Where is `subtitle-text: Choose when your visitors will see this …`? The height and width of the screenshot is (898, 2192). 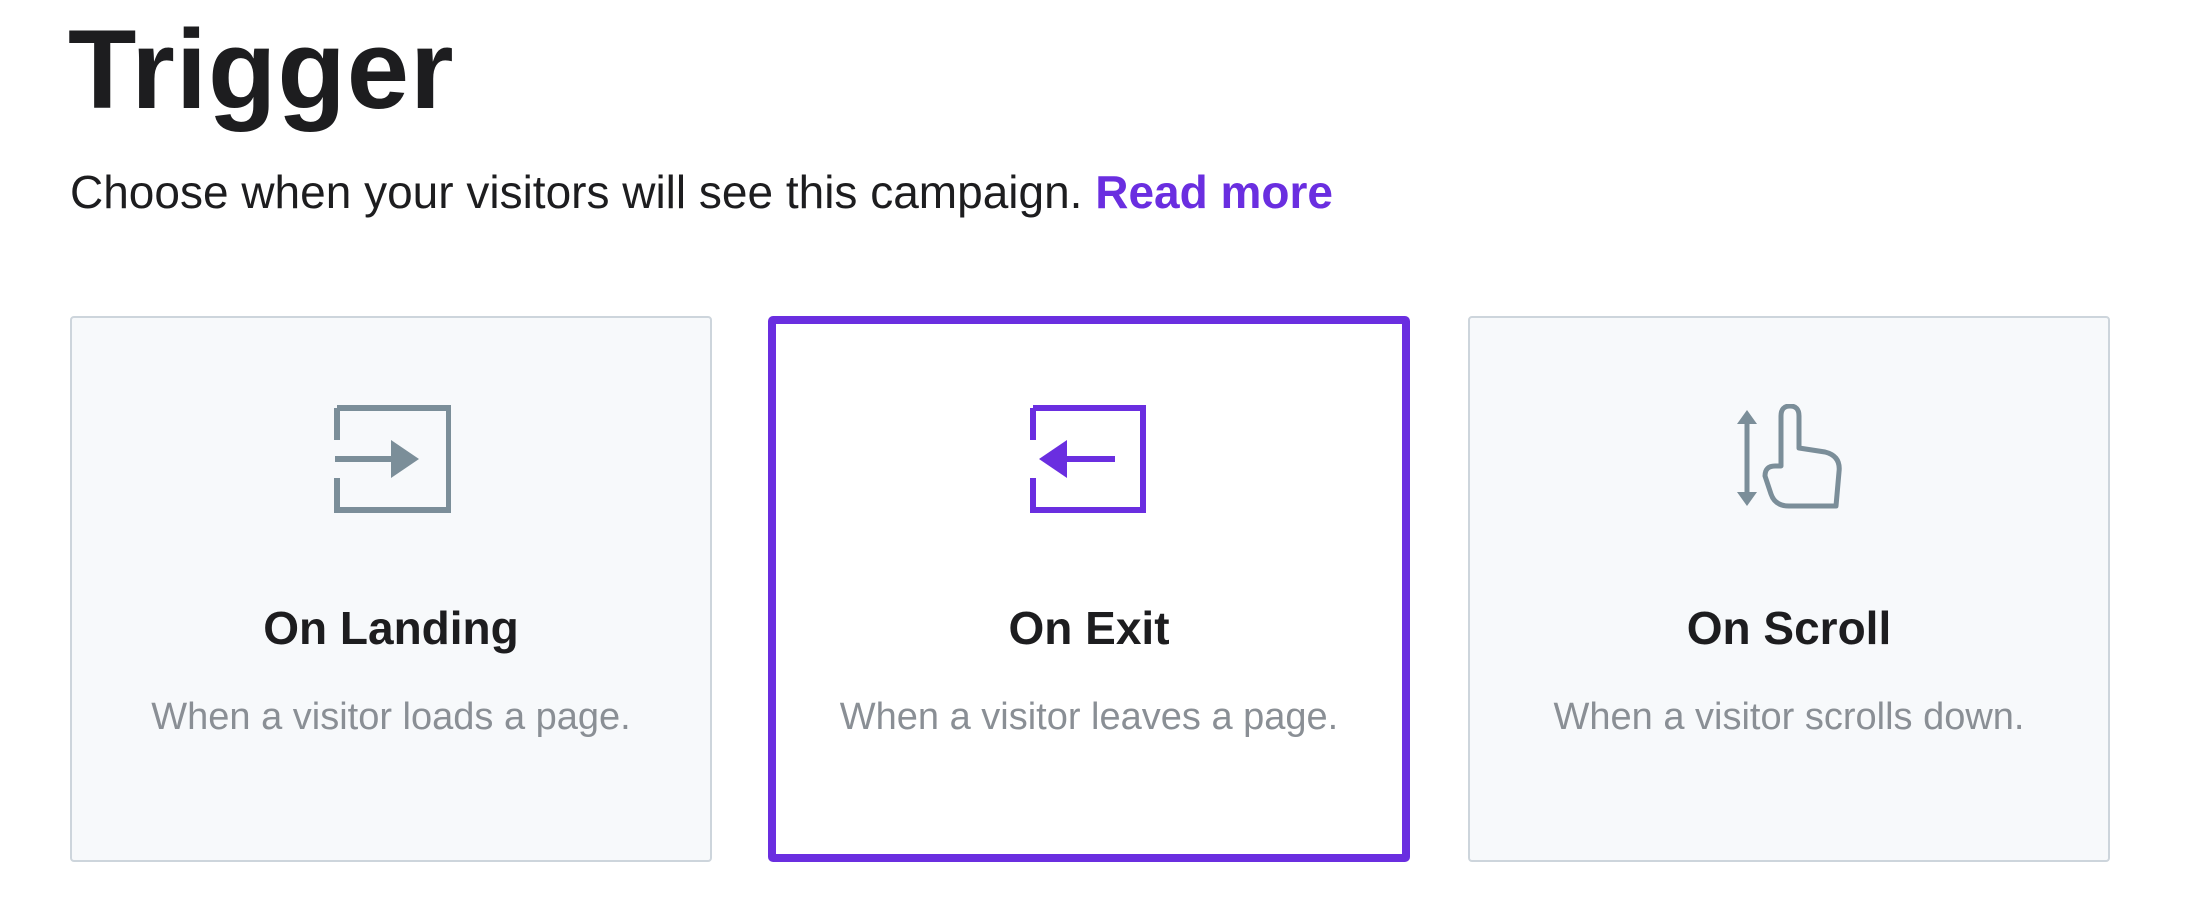
subtitle-text: Choose when your visitors will see this … is located at coordinates (576, 192).